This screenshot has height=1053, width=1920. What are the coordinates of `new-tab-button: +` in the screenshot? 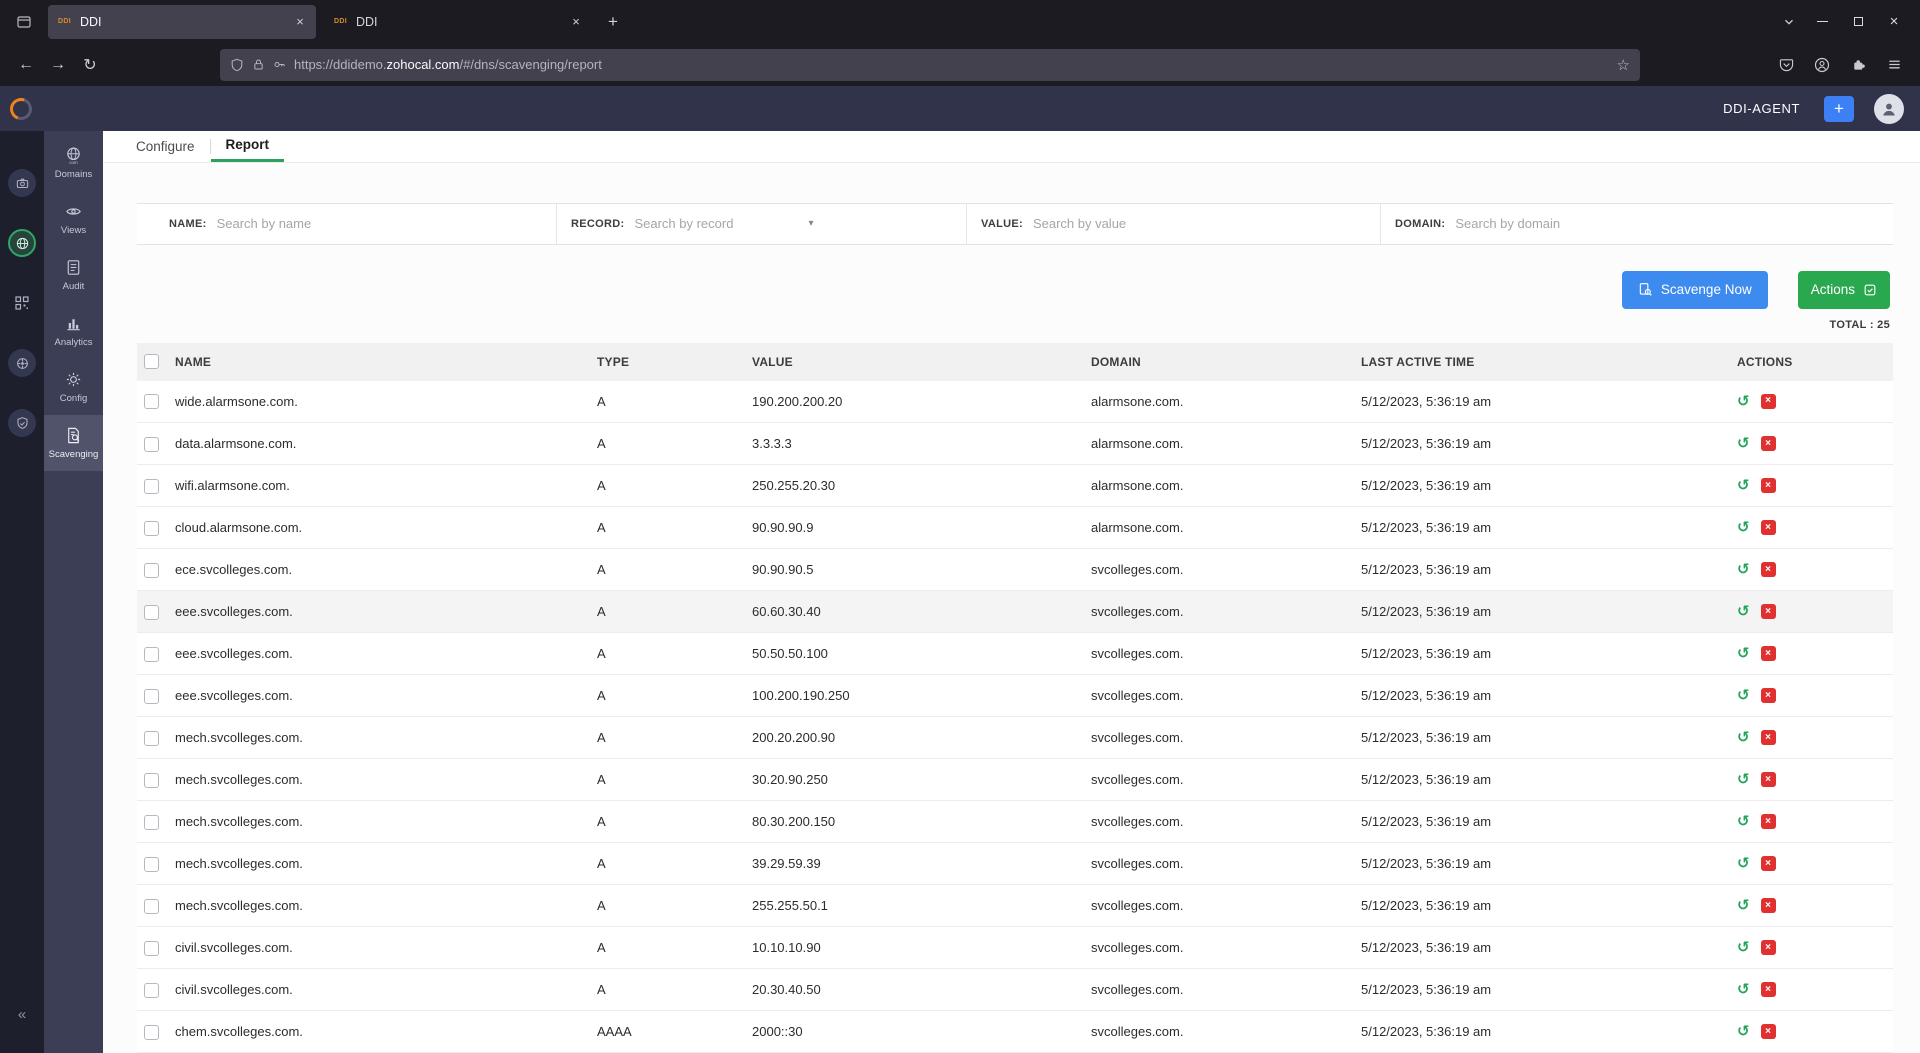 It's located at (613, 22).